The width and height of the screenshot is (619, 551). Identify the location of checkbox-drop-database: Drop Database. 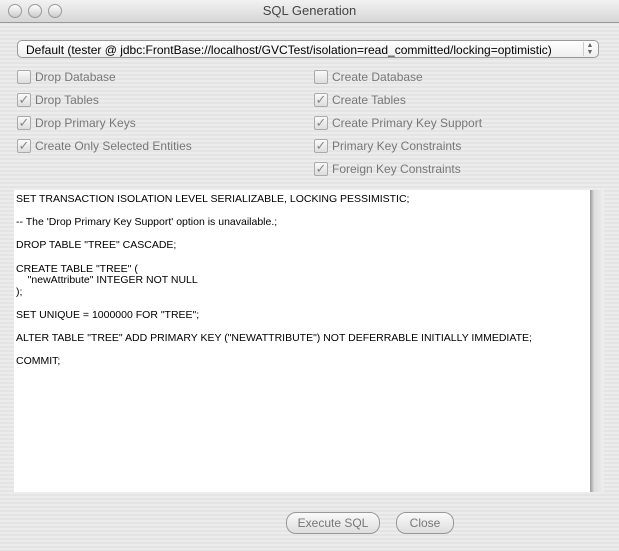
(66, 77).